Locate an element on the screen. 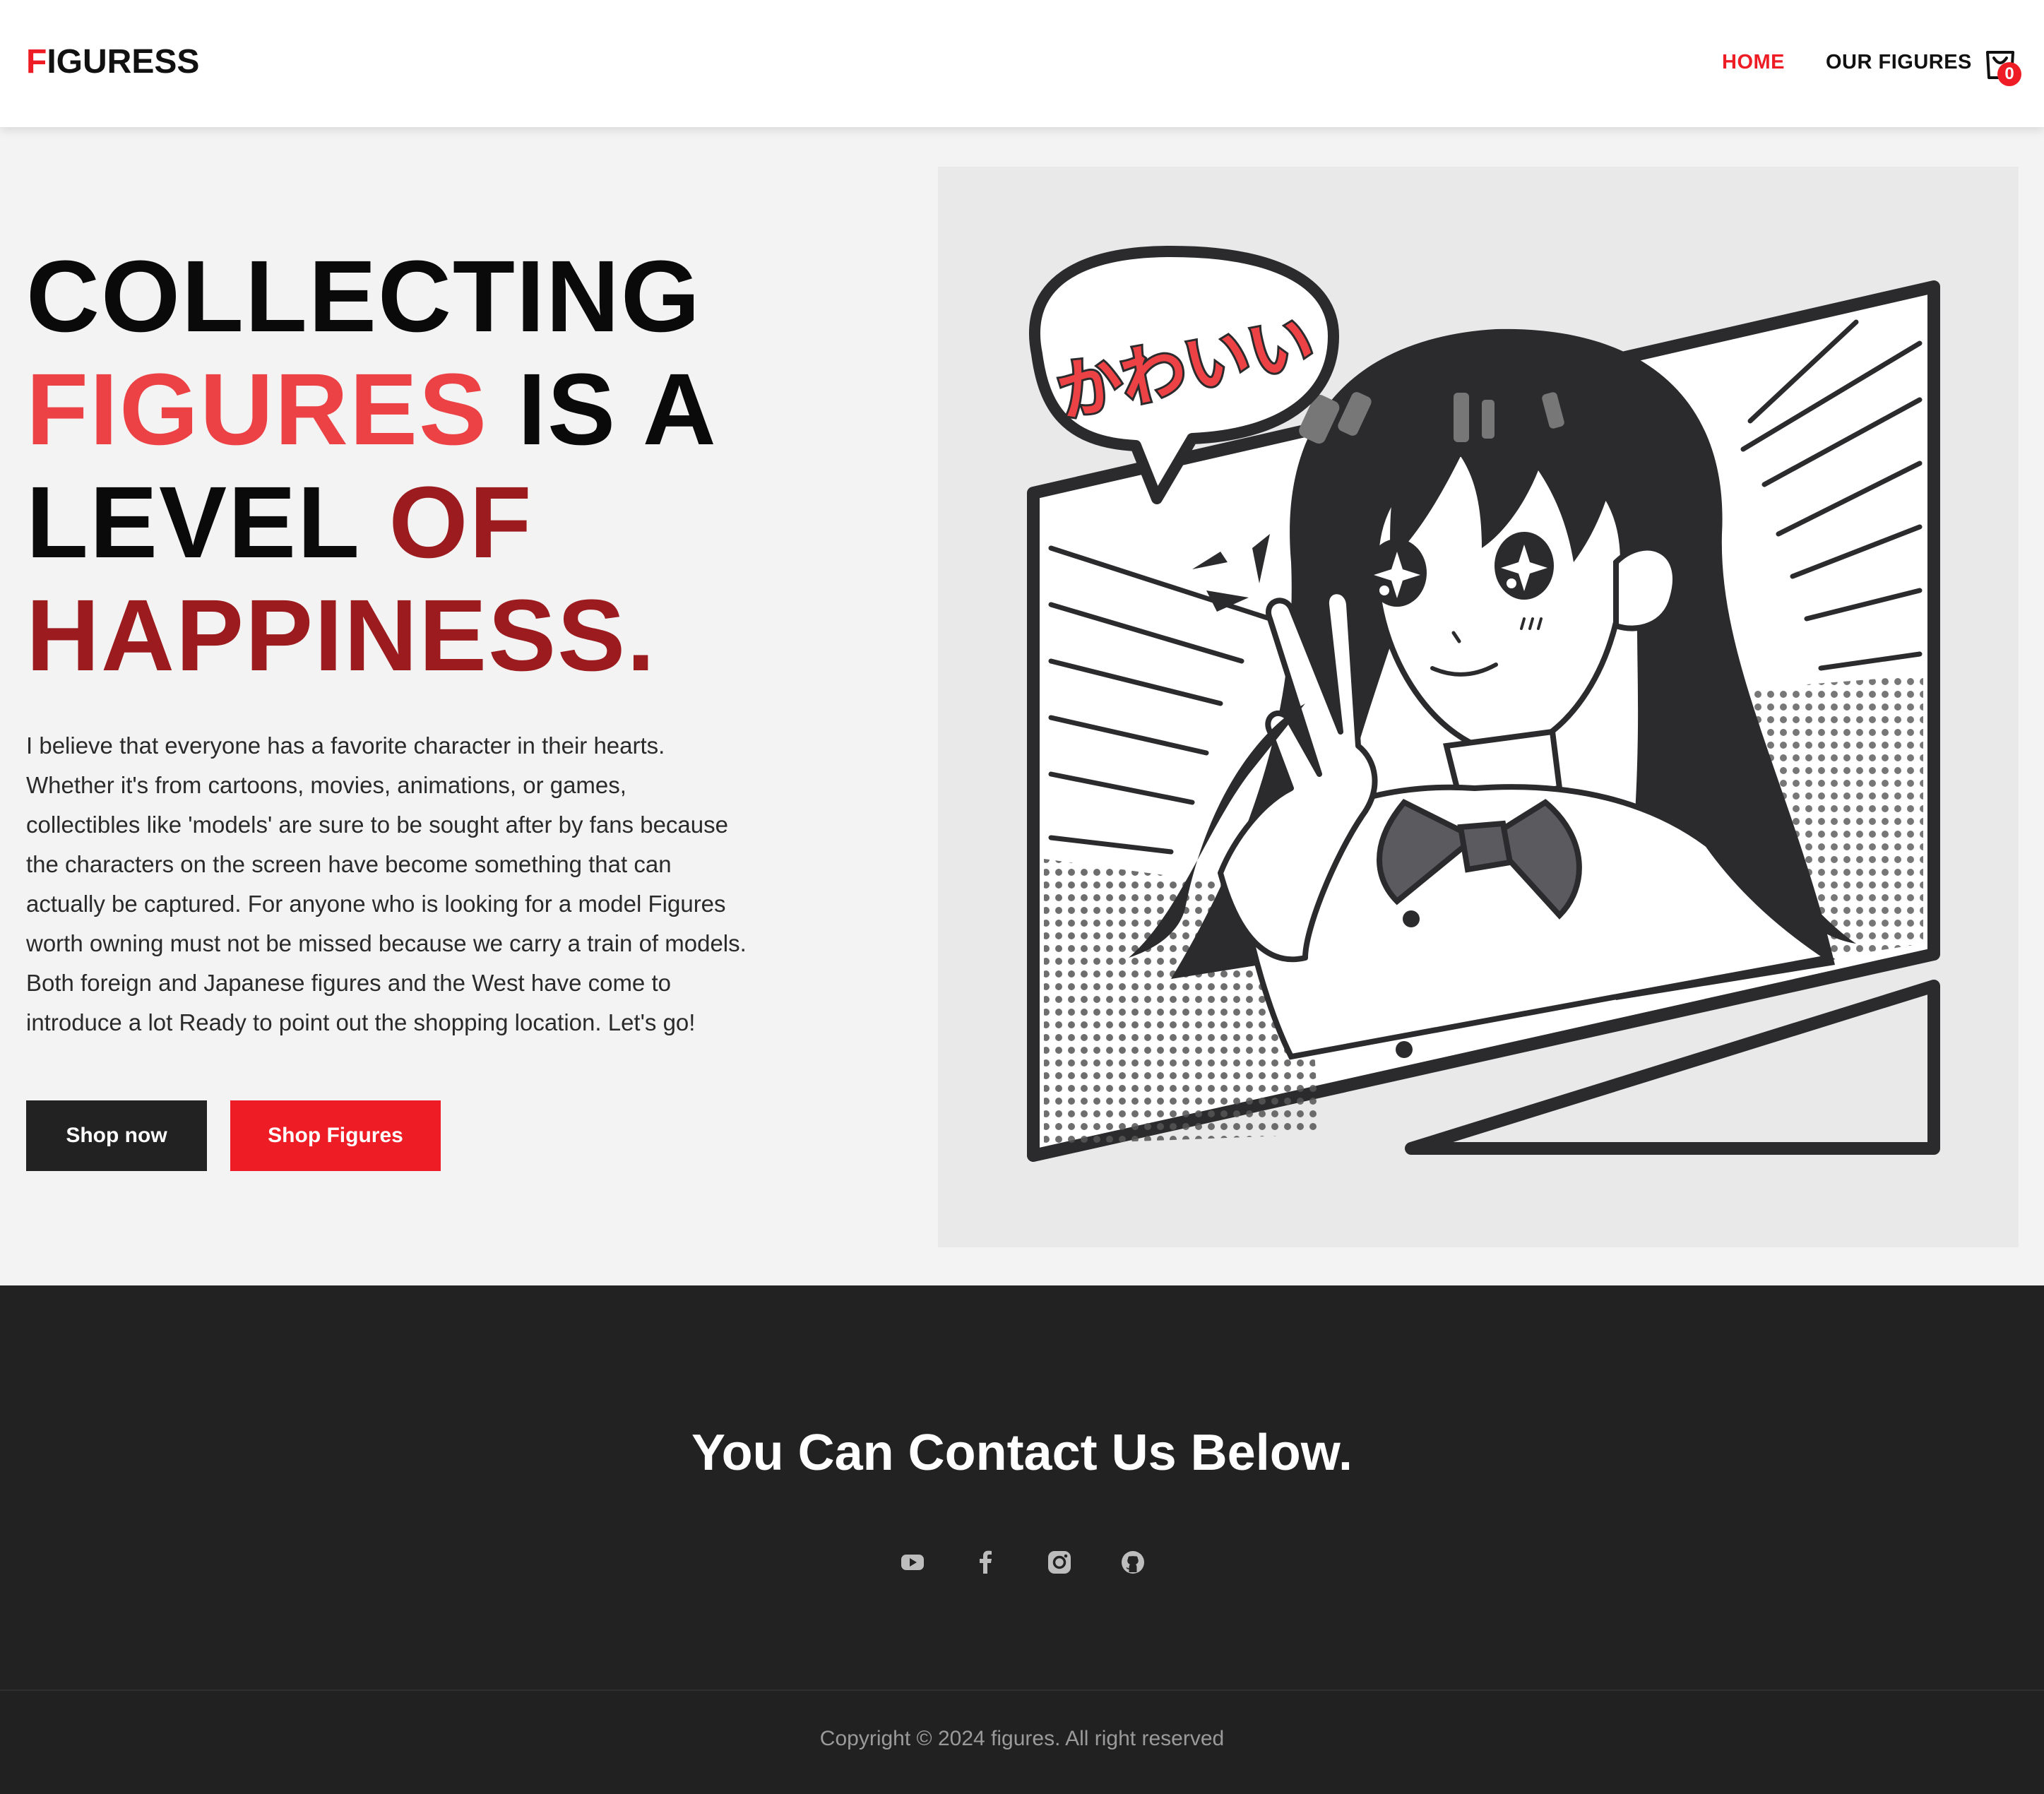 This screenshot has width=2044, height=1794. facebook-icon is located at coordinates (986, 1562).